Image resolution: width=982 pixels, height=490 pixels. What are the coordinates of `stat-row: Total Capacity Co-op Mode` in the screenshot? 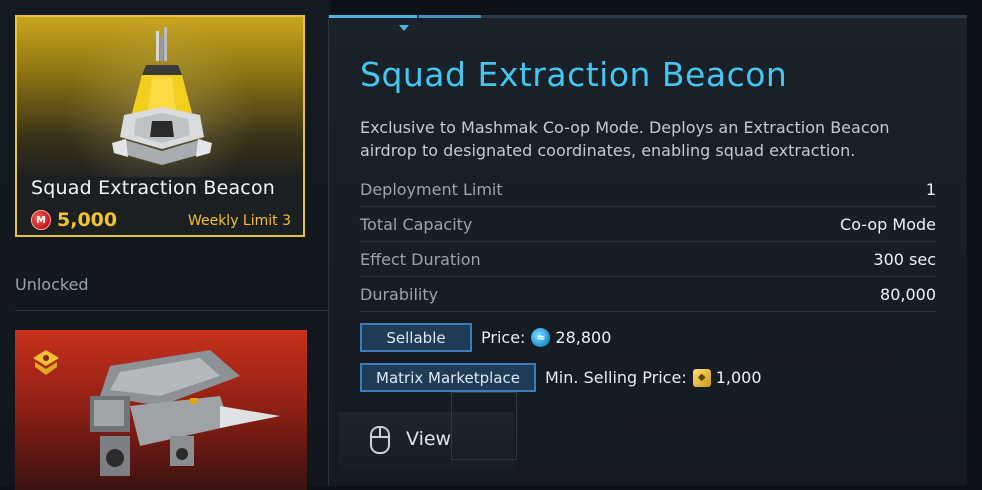 It's located at (648, 224).